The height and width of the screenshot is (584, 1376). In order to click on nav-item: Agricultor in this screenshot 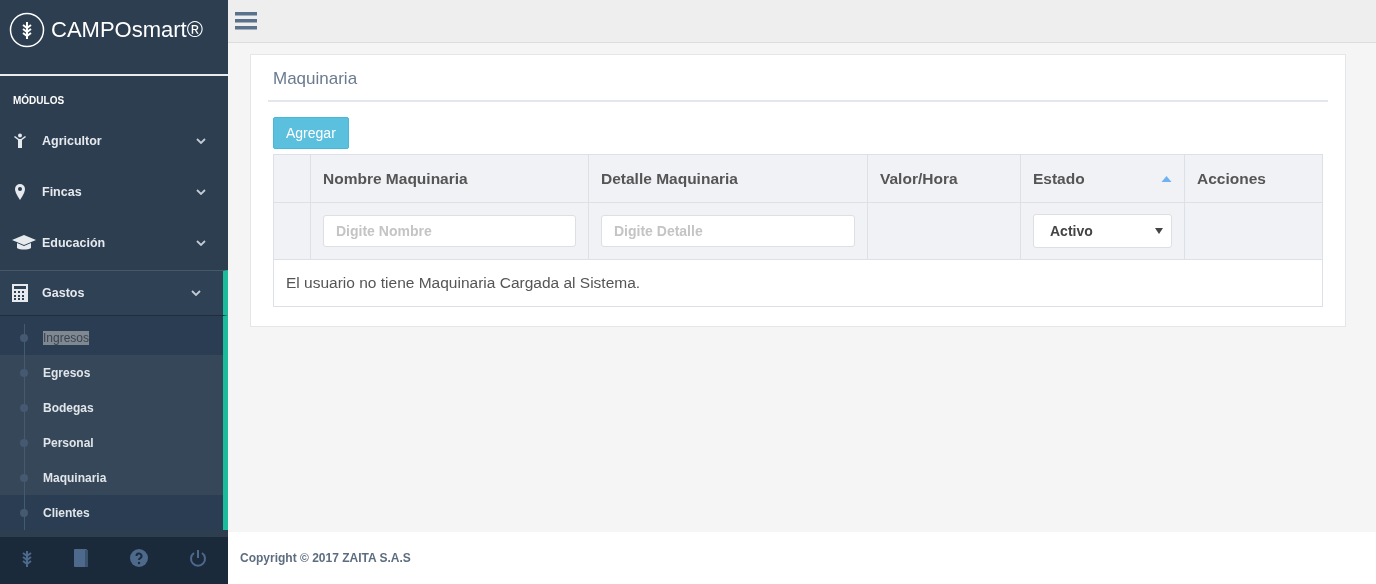, I will do `click(114, 140)`.